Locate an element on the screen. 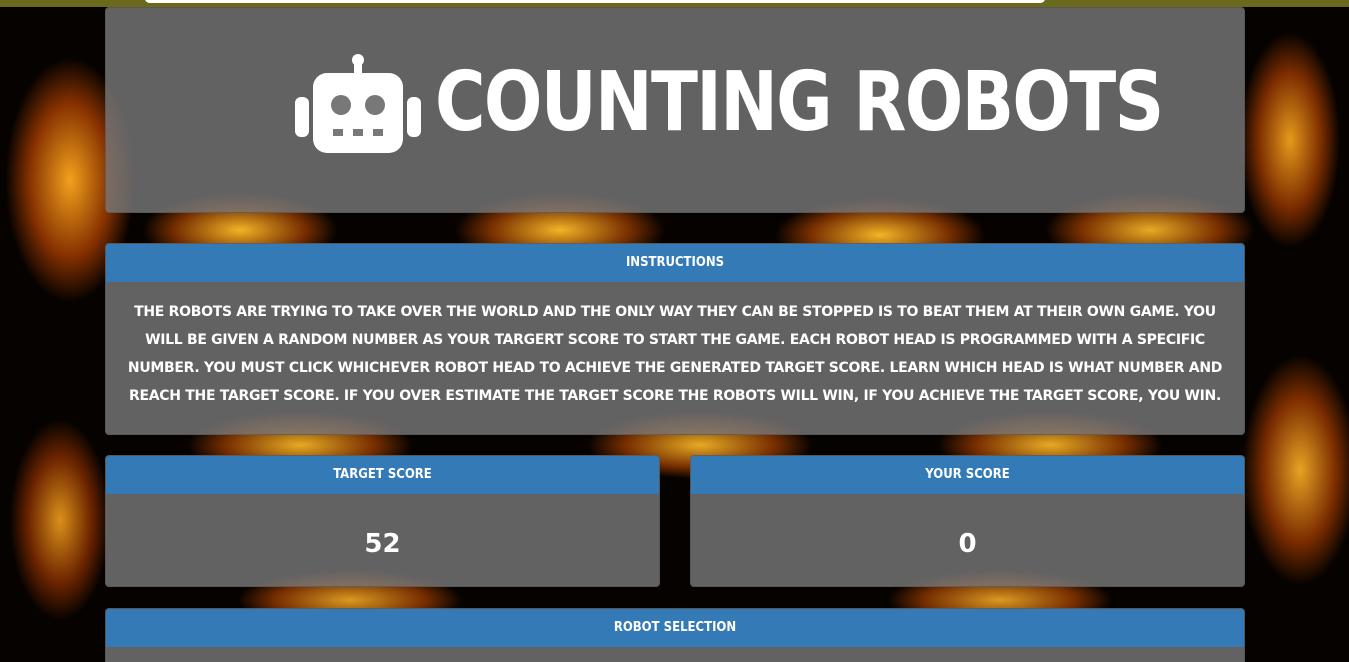 This screenshot has width=1349, height=662. robot-selection-panel: ROBOT SELECTION is located at coordinates (675, 635).